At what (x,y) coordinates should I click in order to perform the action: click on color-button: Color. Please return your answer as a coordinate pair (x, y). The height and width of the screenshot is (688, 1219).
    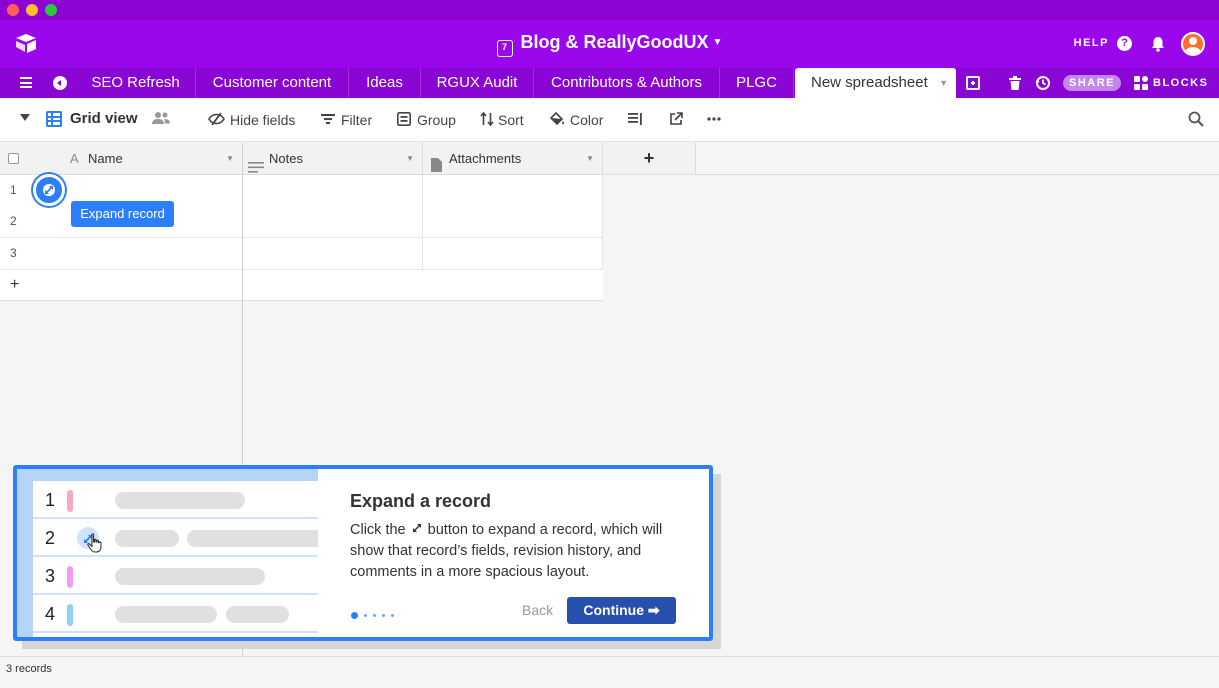
    Looking at the image, I should click on (576, 119).